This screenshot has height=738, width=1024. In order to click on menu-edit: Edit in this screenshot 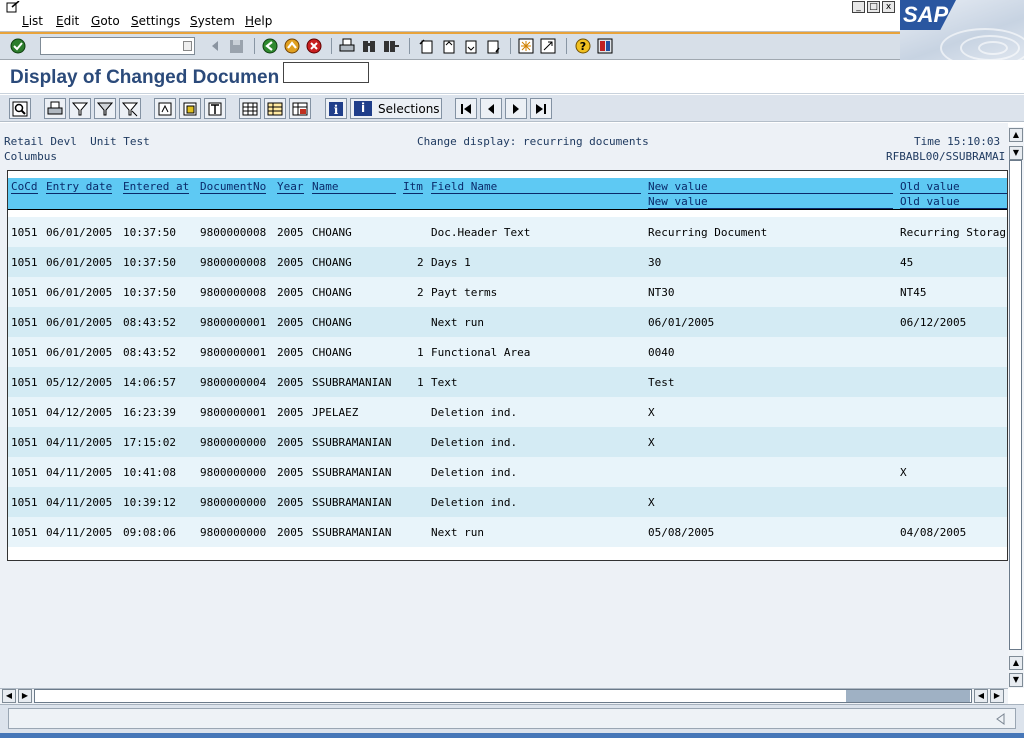, I will do `click(67, 21)`.